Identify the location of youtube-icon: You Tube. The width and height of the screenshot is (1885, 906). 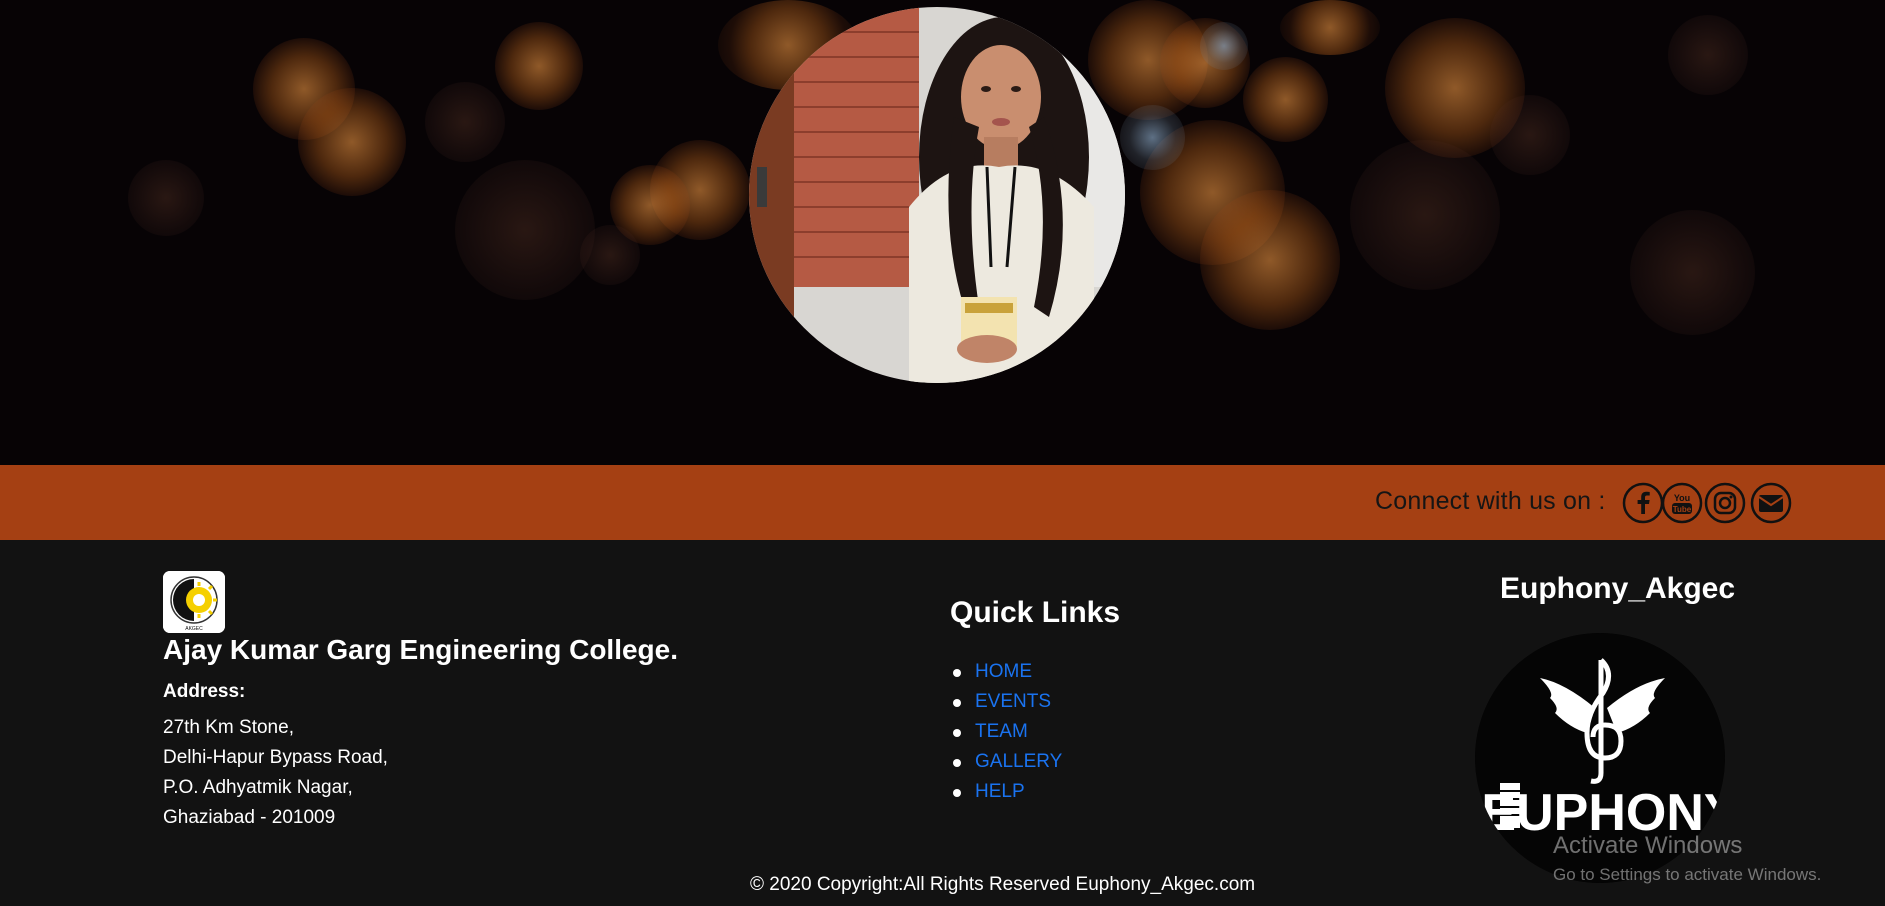
(1682, 503).